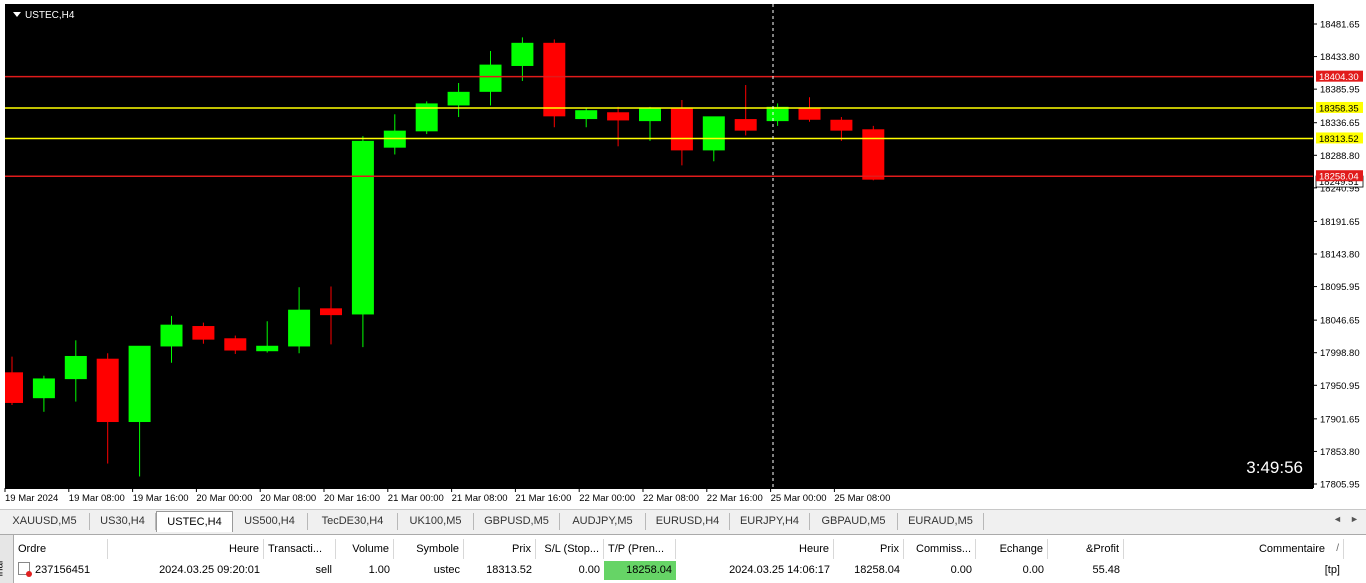  What do you see at coordinates (288, 498) in the screenshot?
I see `time-tick-label: 20 Mar 08:00` at bounding box center [288, 498].